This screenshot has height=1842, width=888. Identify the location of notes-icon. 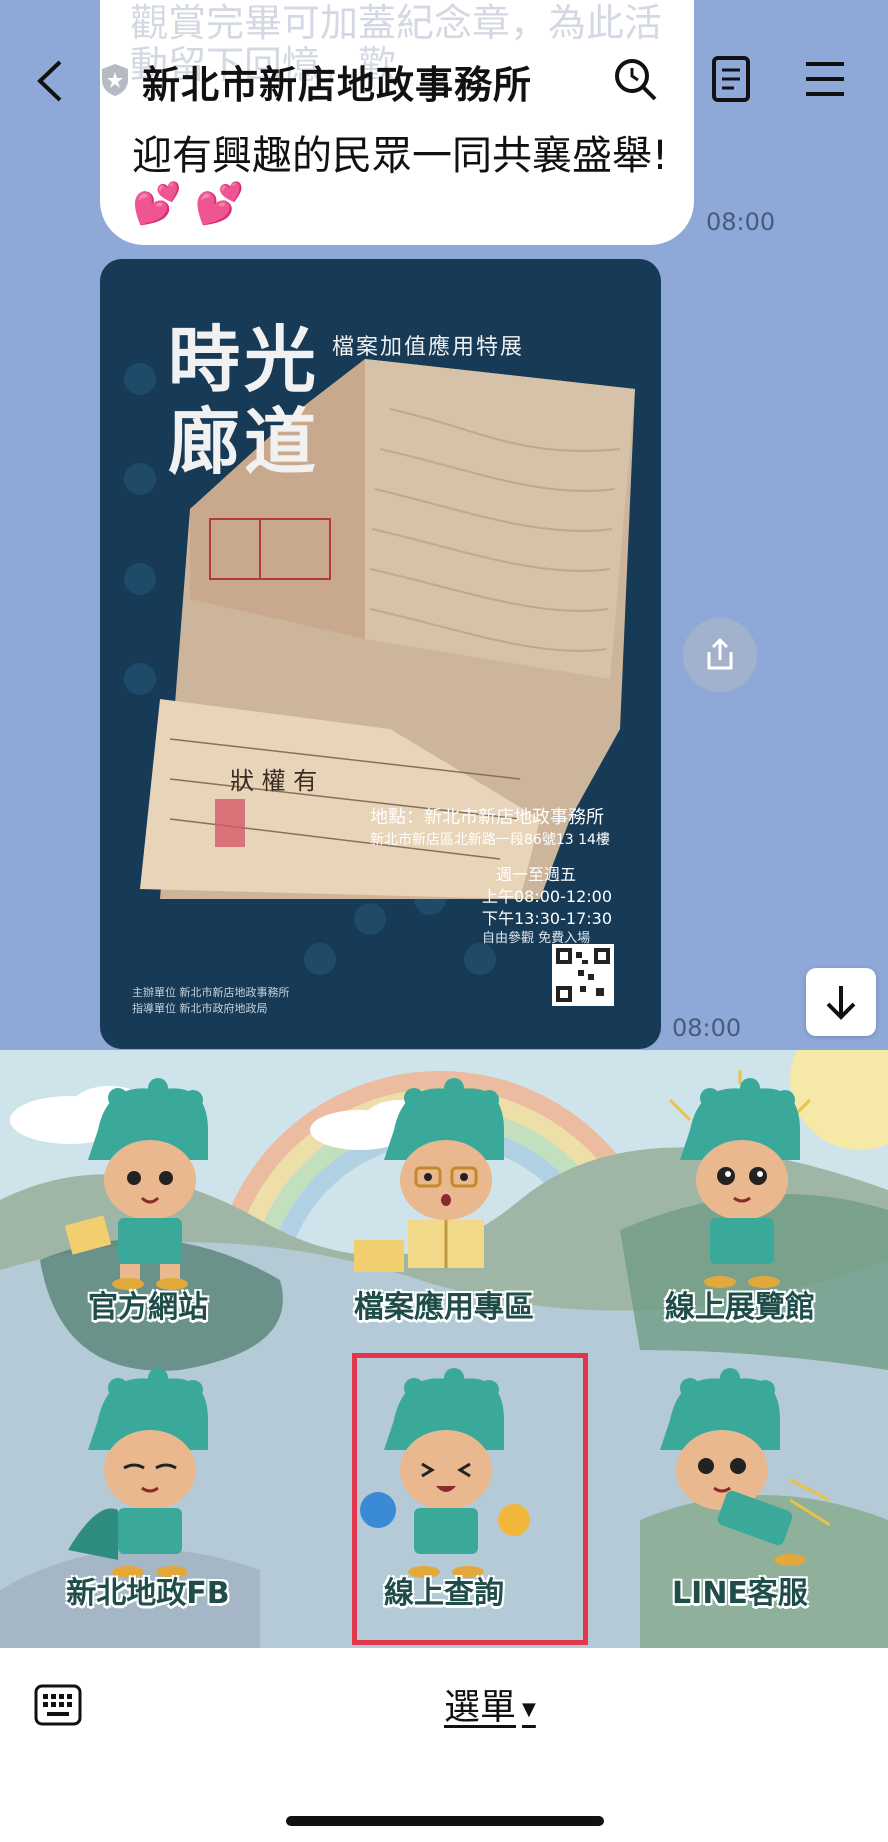
(731, 79).